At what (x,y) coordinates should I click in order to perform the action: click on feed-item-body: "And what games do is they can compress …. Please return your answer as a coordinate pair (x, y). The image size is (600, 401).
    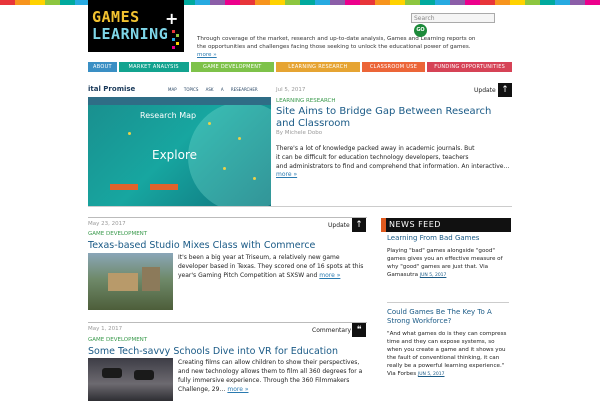
    Looking at the image, I should click on (448, 354).